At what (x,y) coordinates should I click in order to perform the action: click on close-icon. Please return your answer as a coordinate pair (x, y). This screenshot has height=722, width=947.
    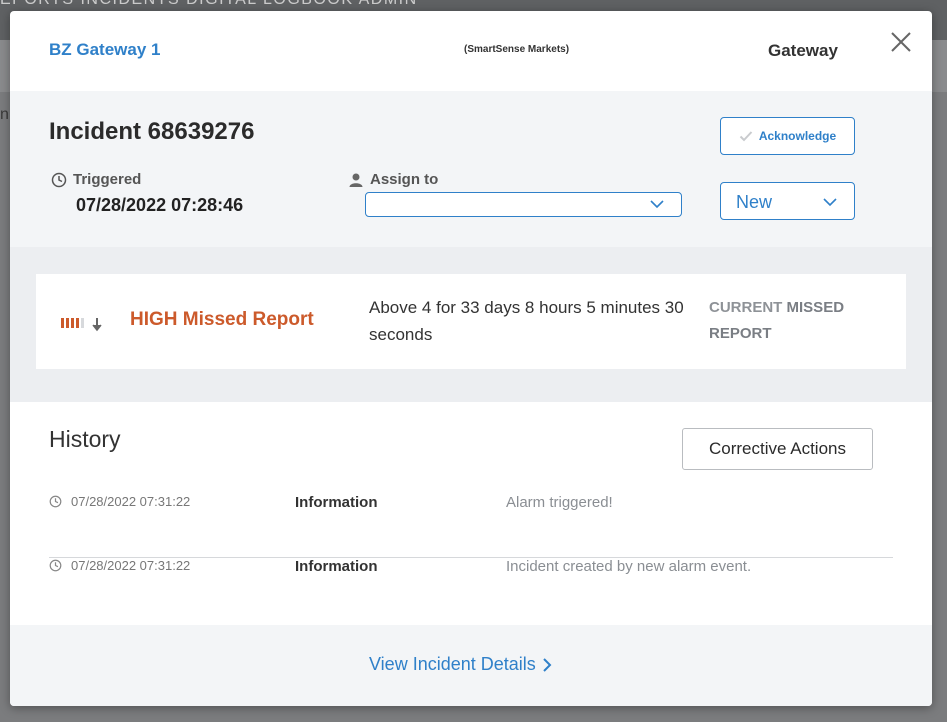
    Looking at the image, I should click on (901, 42).